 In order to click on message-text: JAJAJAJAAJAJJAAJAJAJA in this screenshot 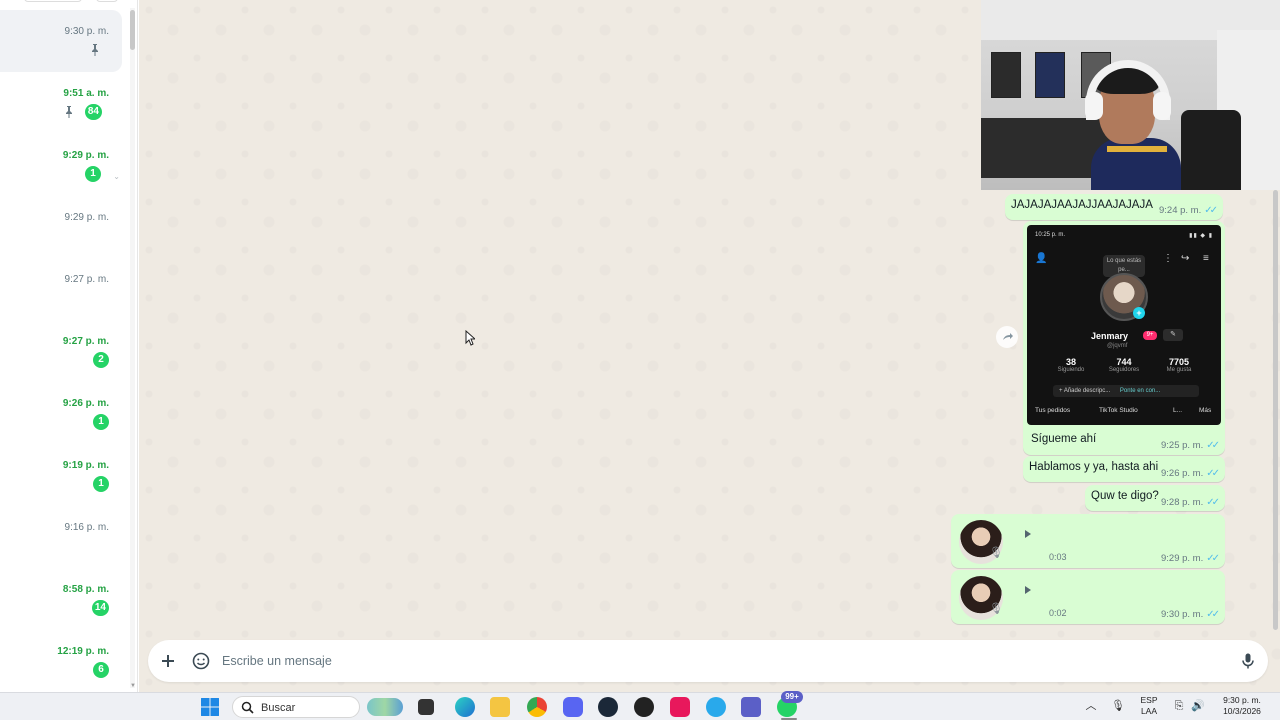, I will do `click(1082, 205)`.